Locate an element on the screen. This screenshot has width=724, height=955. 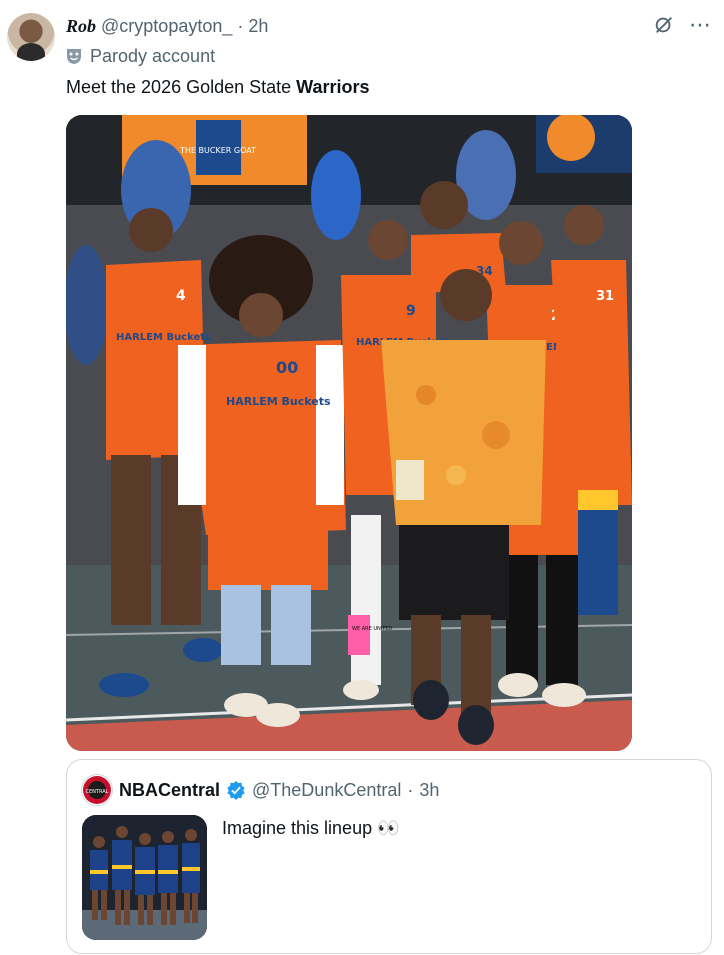
jersey-number-4: 4 is located at coordinates (181, 296).